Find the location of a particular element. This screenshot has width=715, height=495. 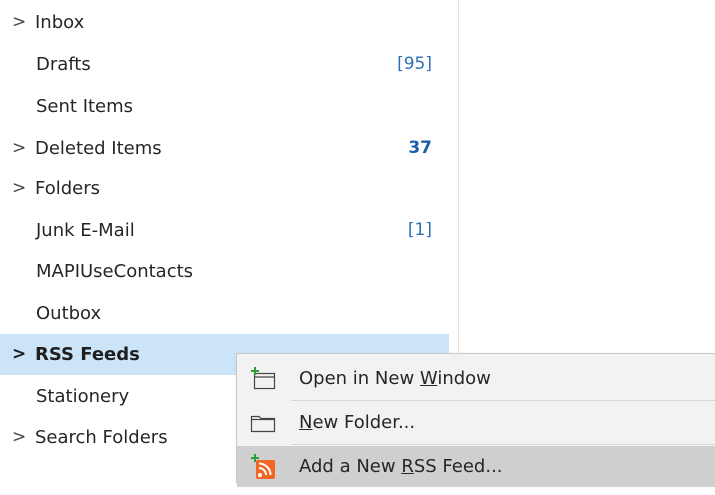

folder-label: Drafts is located at coordinates (63, 64).